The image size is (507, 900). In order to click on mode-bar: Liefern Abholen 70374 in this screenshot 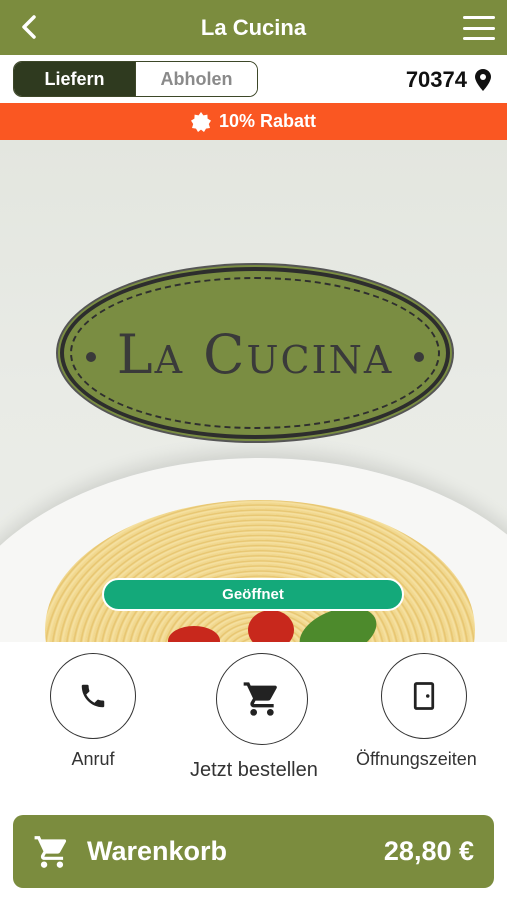, I will do `click(253, 79)`.